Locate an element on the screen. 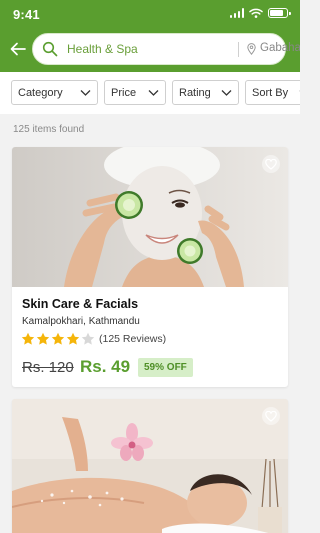 This screenshot has width=320, height=533. original-price: Rs. 120 is located at coordinates (48, 367).